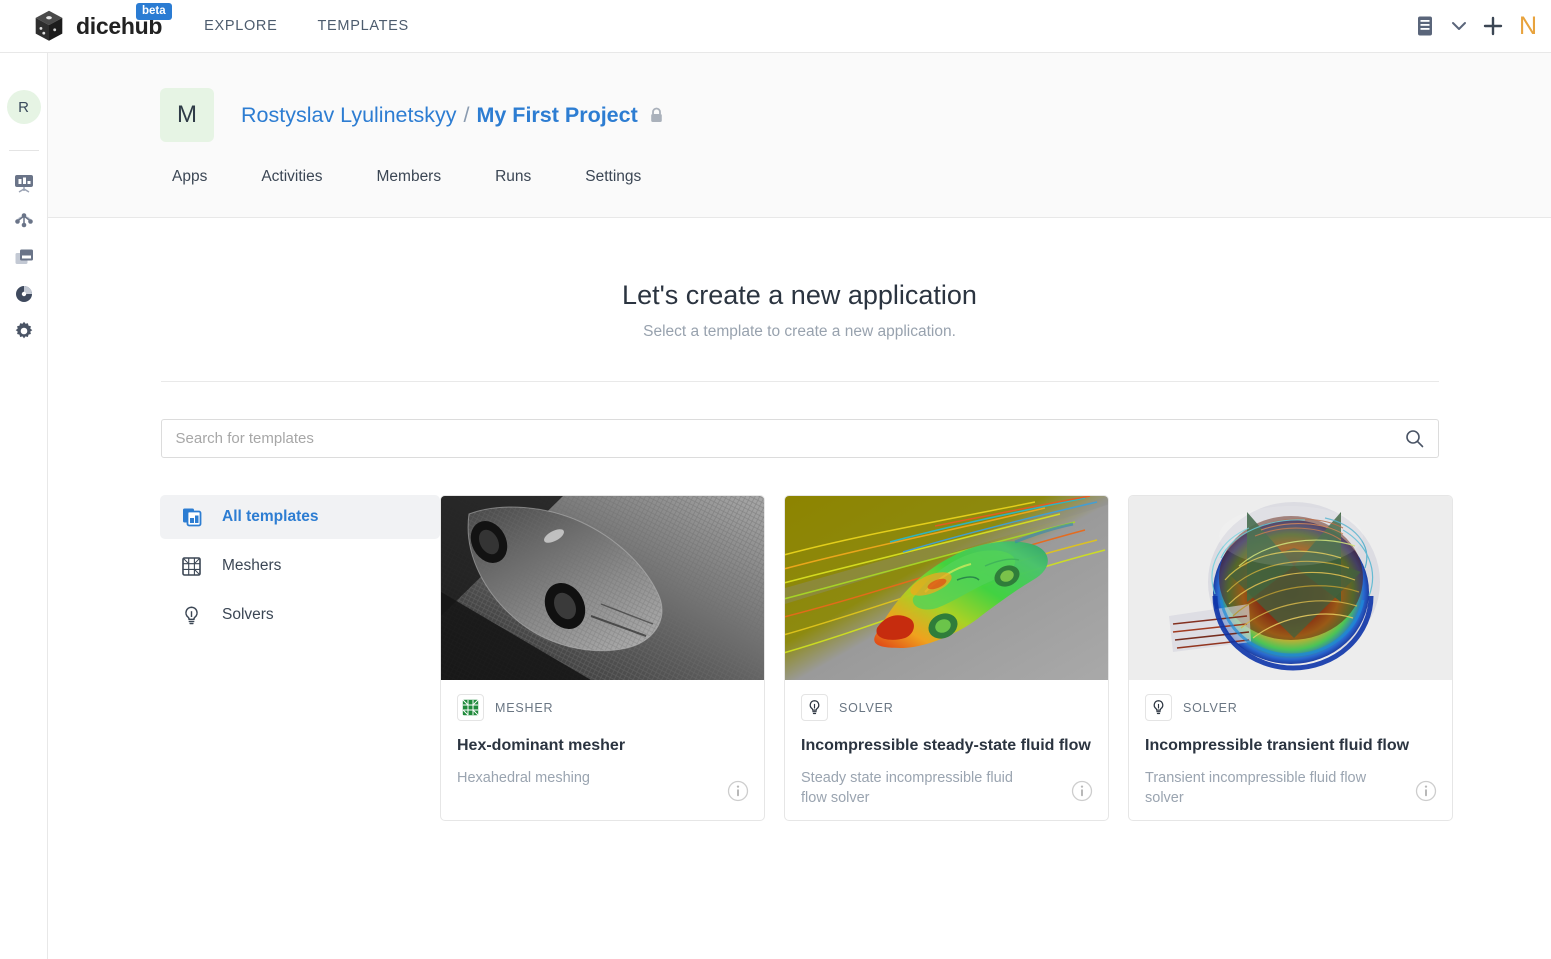 This screenshot has width=1551, height=959. I want to click on filter-all-templates: All templates, so click(300, 517).